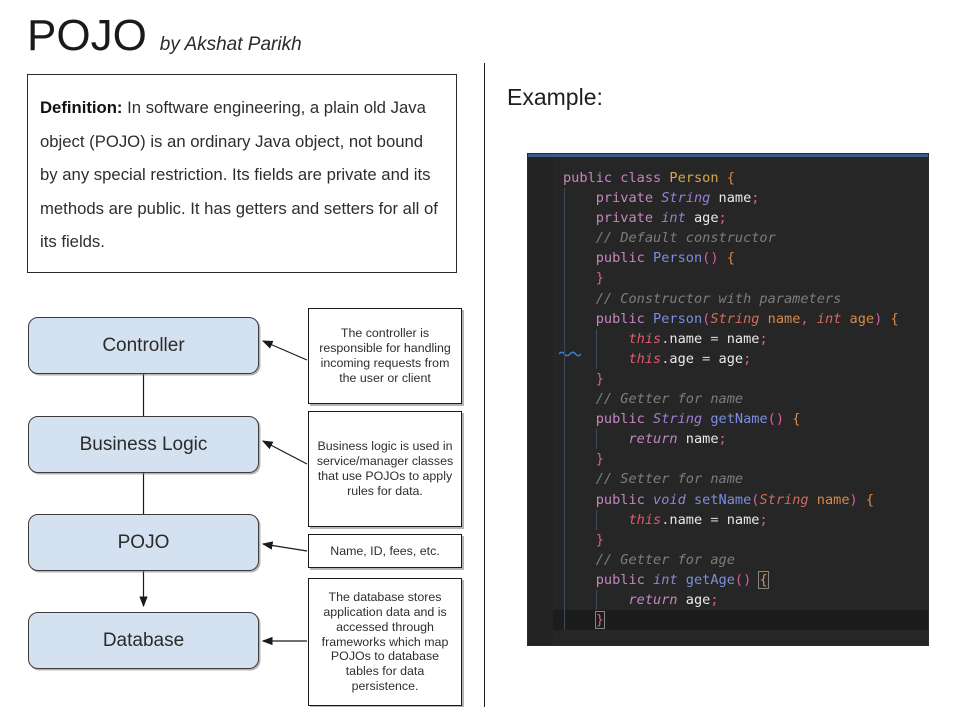 The width and height of the screenshot is (953, 707). Describe the element at coordinates (740, 479) in the screenshot. I see `code-line: // Setter for name` at that location.